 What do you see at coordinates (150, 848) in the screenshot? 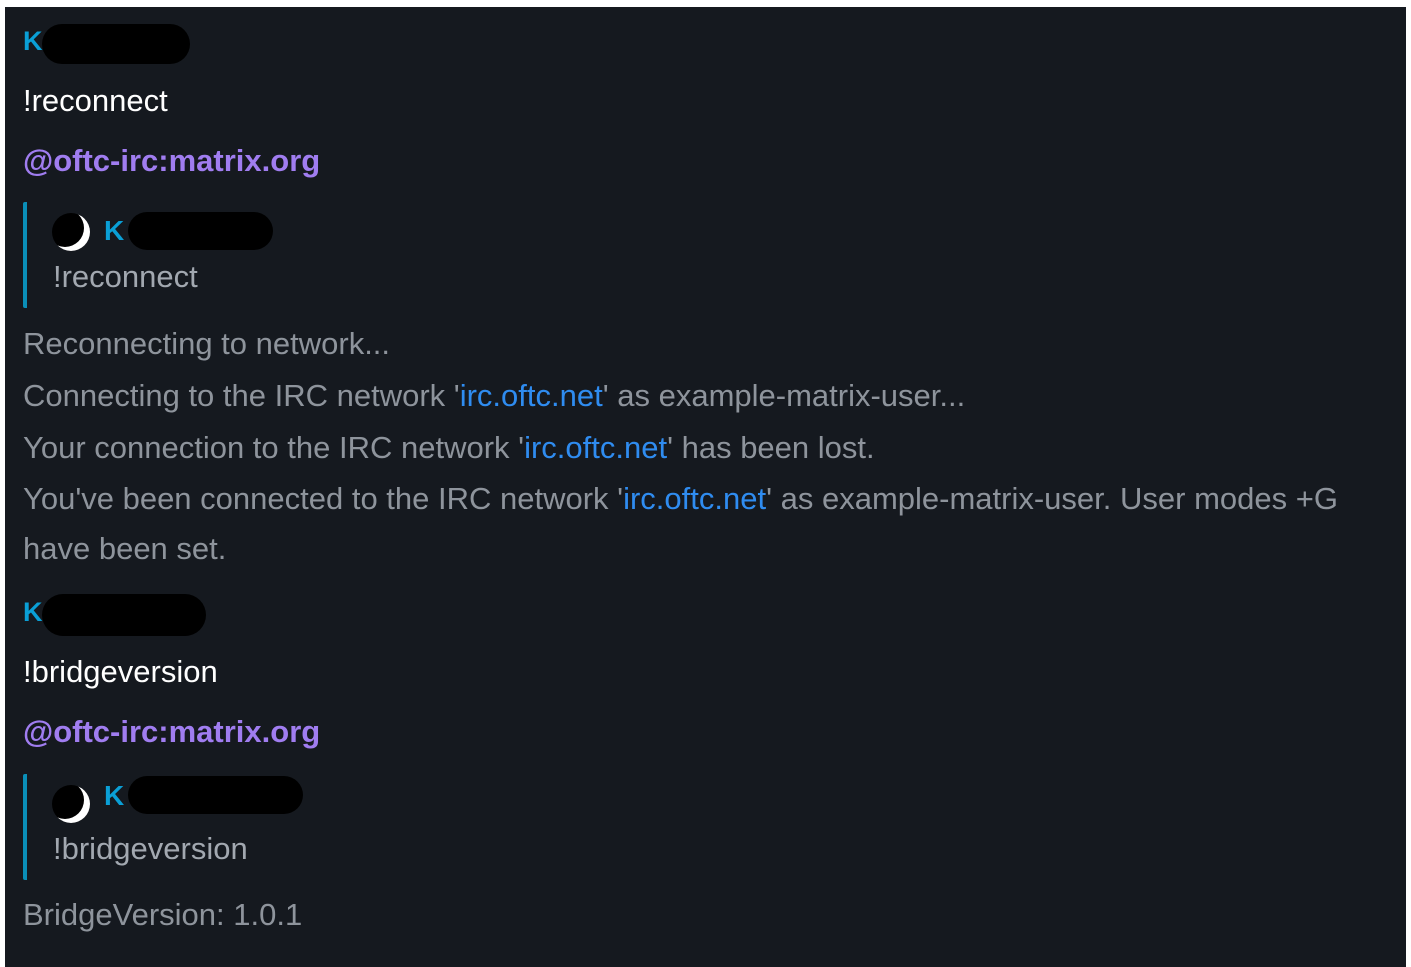
I see `quote-body: !bridgeversion` at bounding box center [150, 848].